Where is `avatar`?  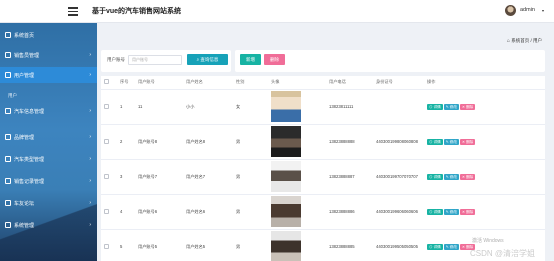 avatar is located at coordinates (510, 10).